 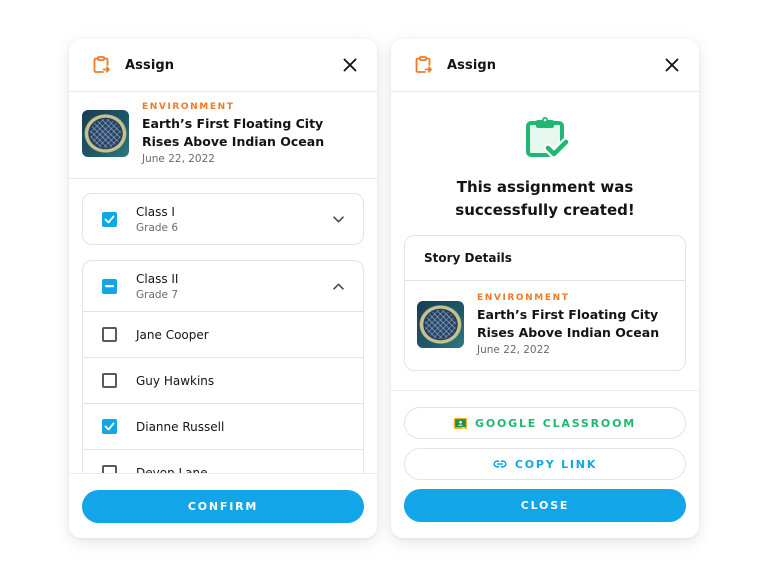 I want to click on chevron-down-icon, so click(x=338, y=219).